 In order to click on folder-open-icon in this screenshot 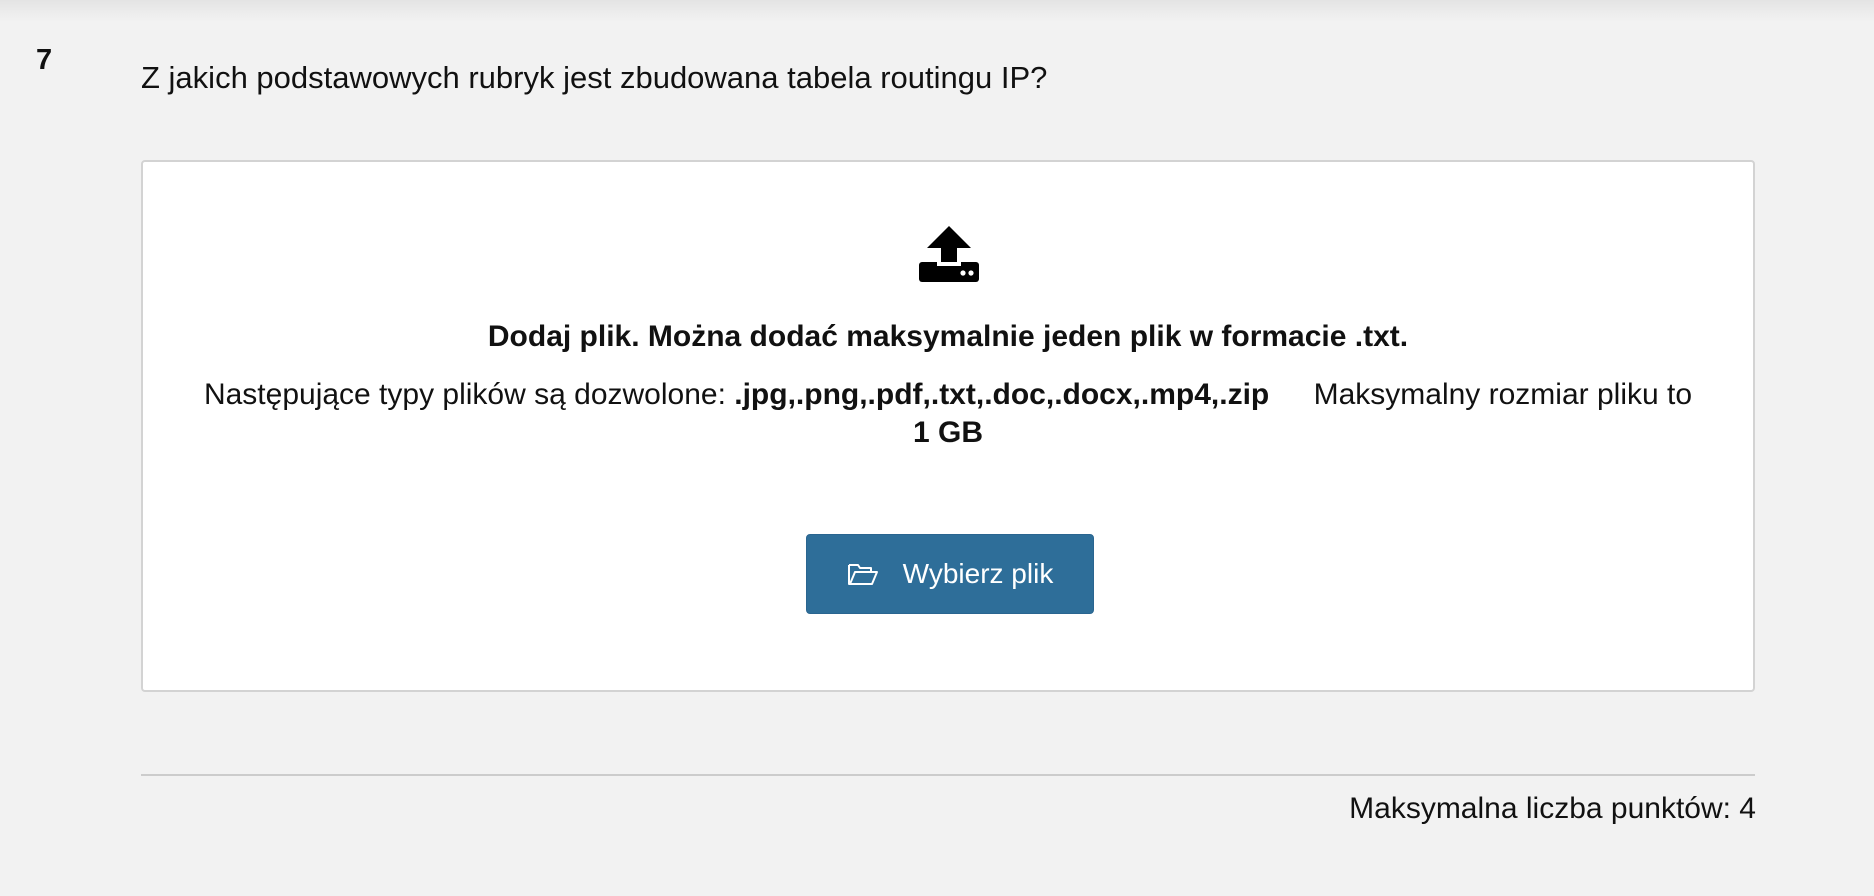, I will do `click(862, 574)`.